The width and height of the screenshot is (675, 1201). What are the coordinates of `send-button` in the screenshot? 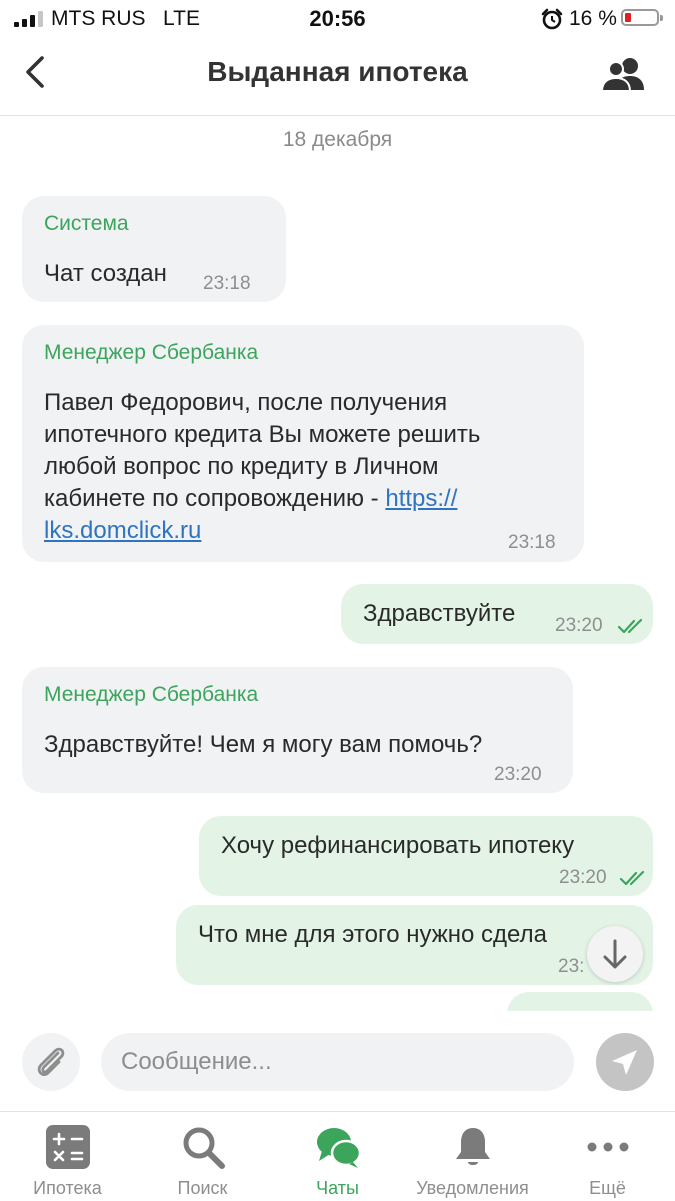 It's located at (625, 1062).